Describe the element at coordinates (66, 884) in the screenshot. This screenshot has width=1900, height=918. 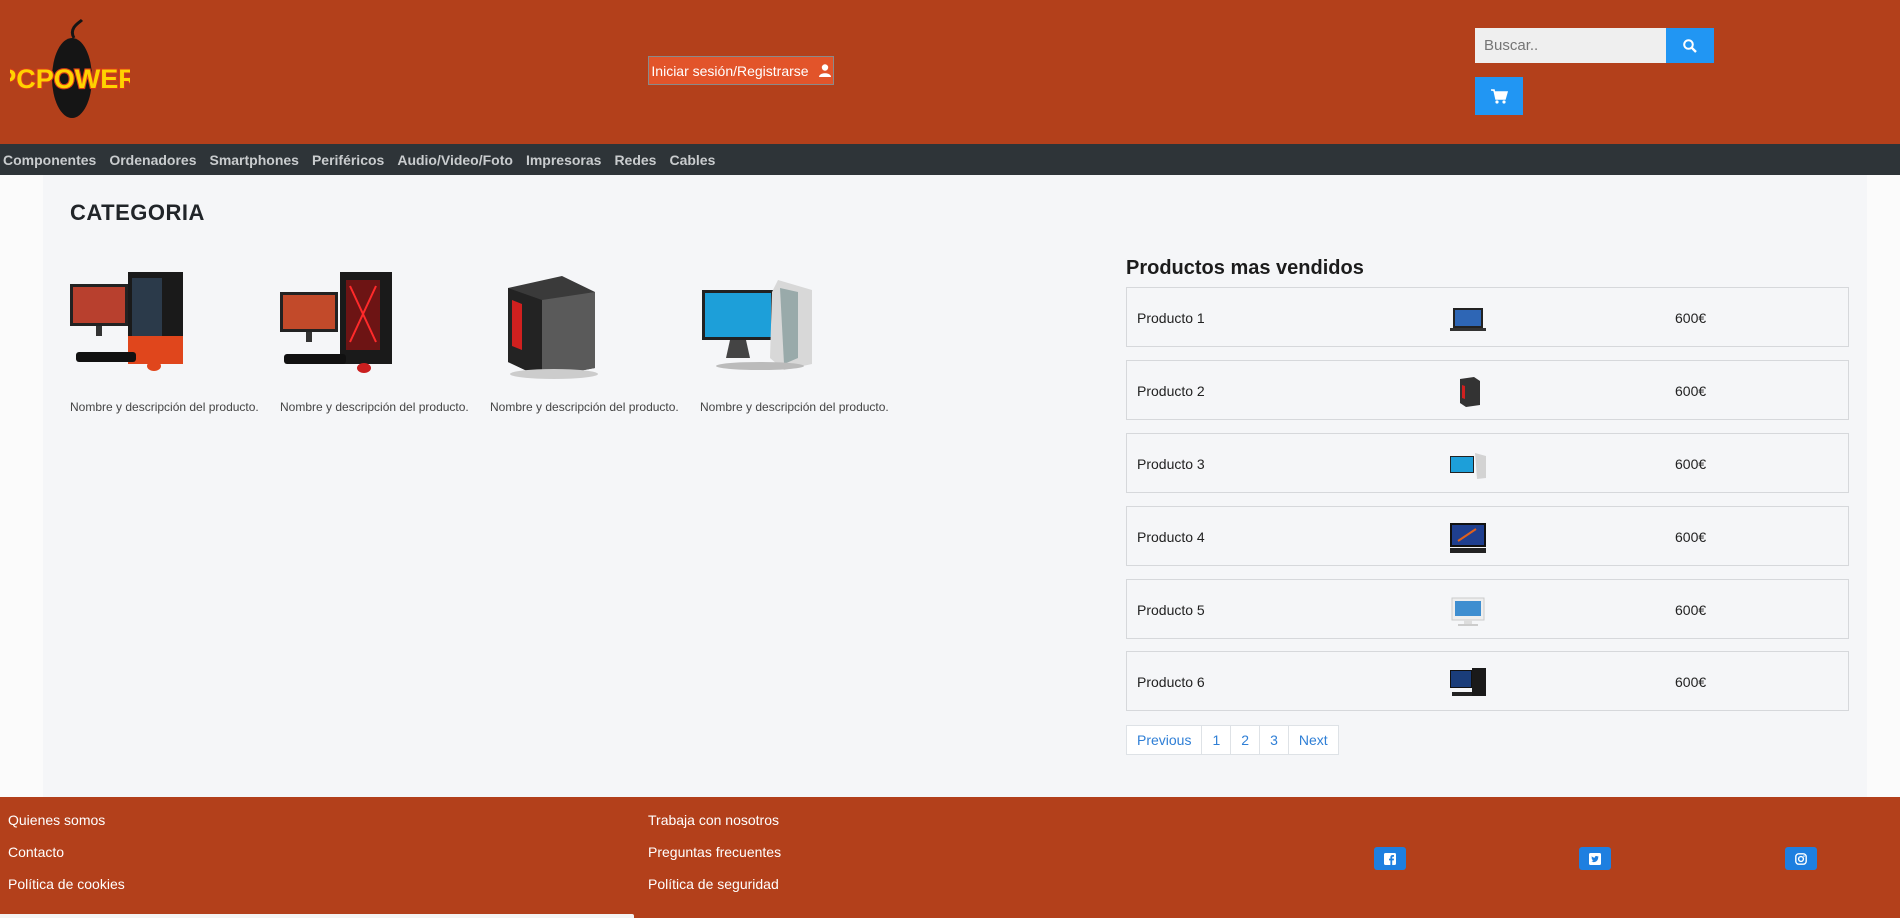
I see `footer-link-politica-cookies: Política de cookies` at that location.